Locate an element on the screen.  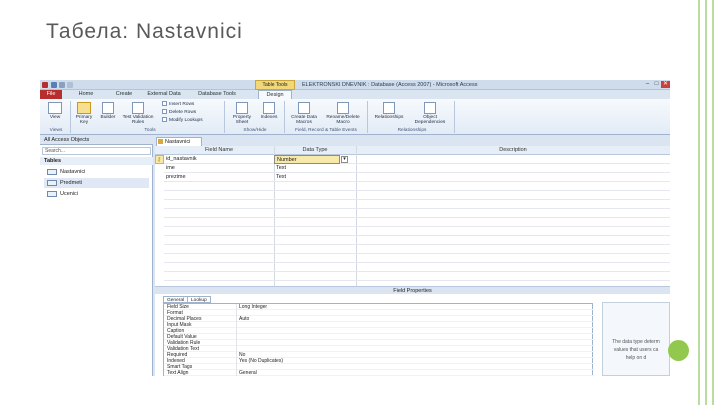
field-row: ime Text is located at coordinates (417, 168).